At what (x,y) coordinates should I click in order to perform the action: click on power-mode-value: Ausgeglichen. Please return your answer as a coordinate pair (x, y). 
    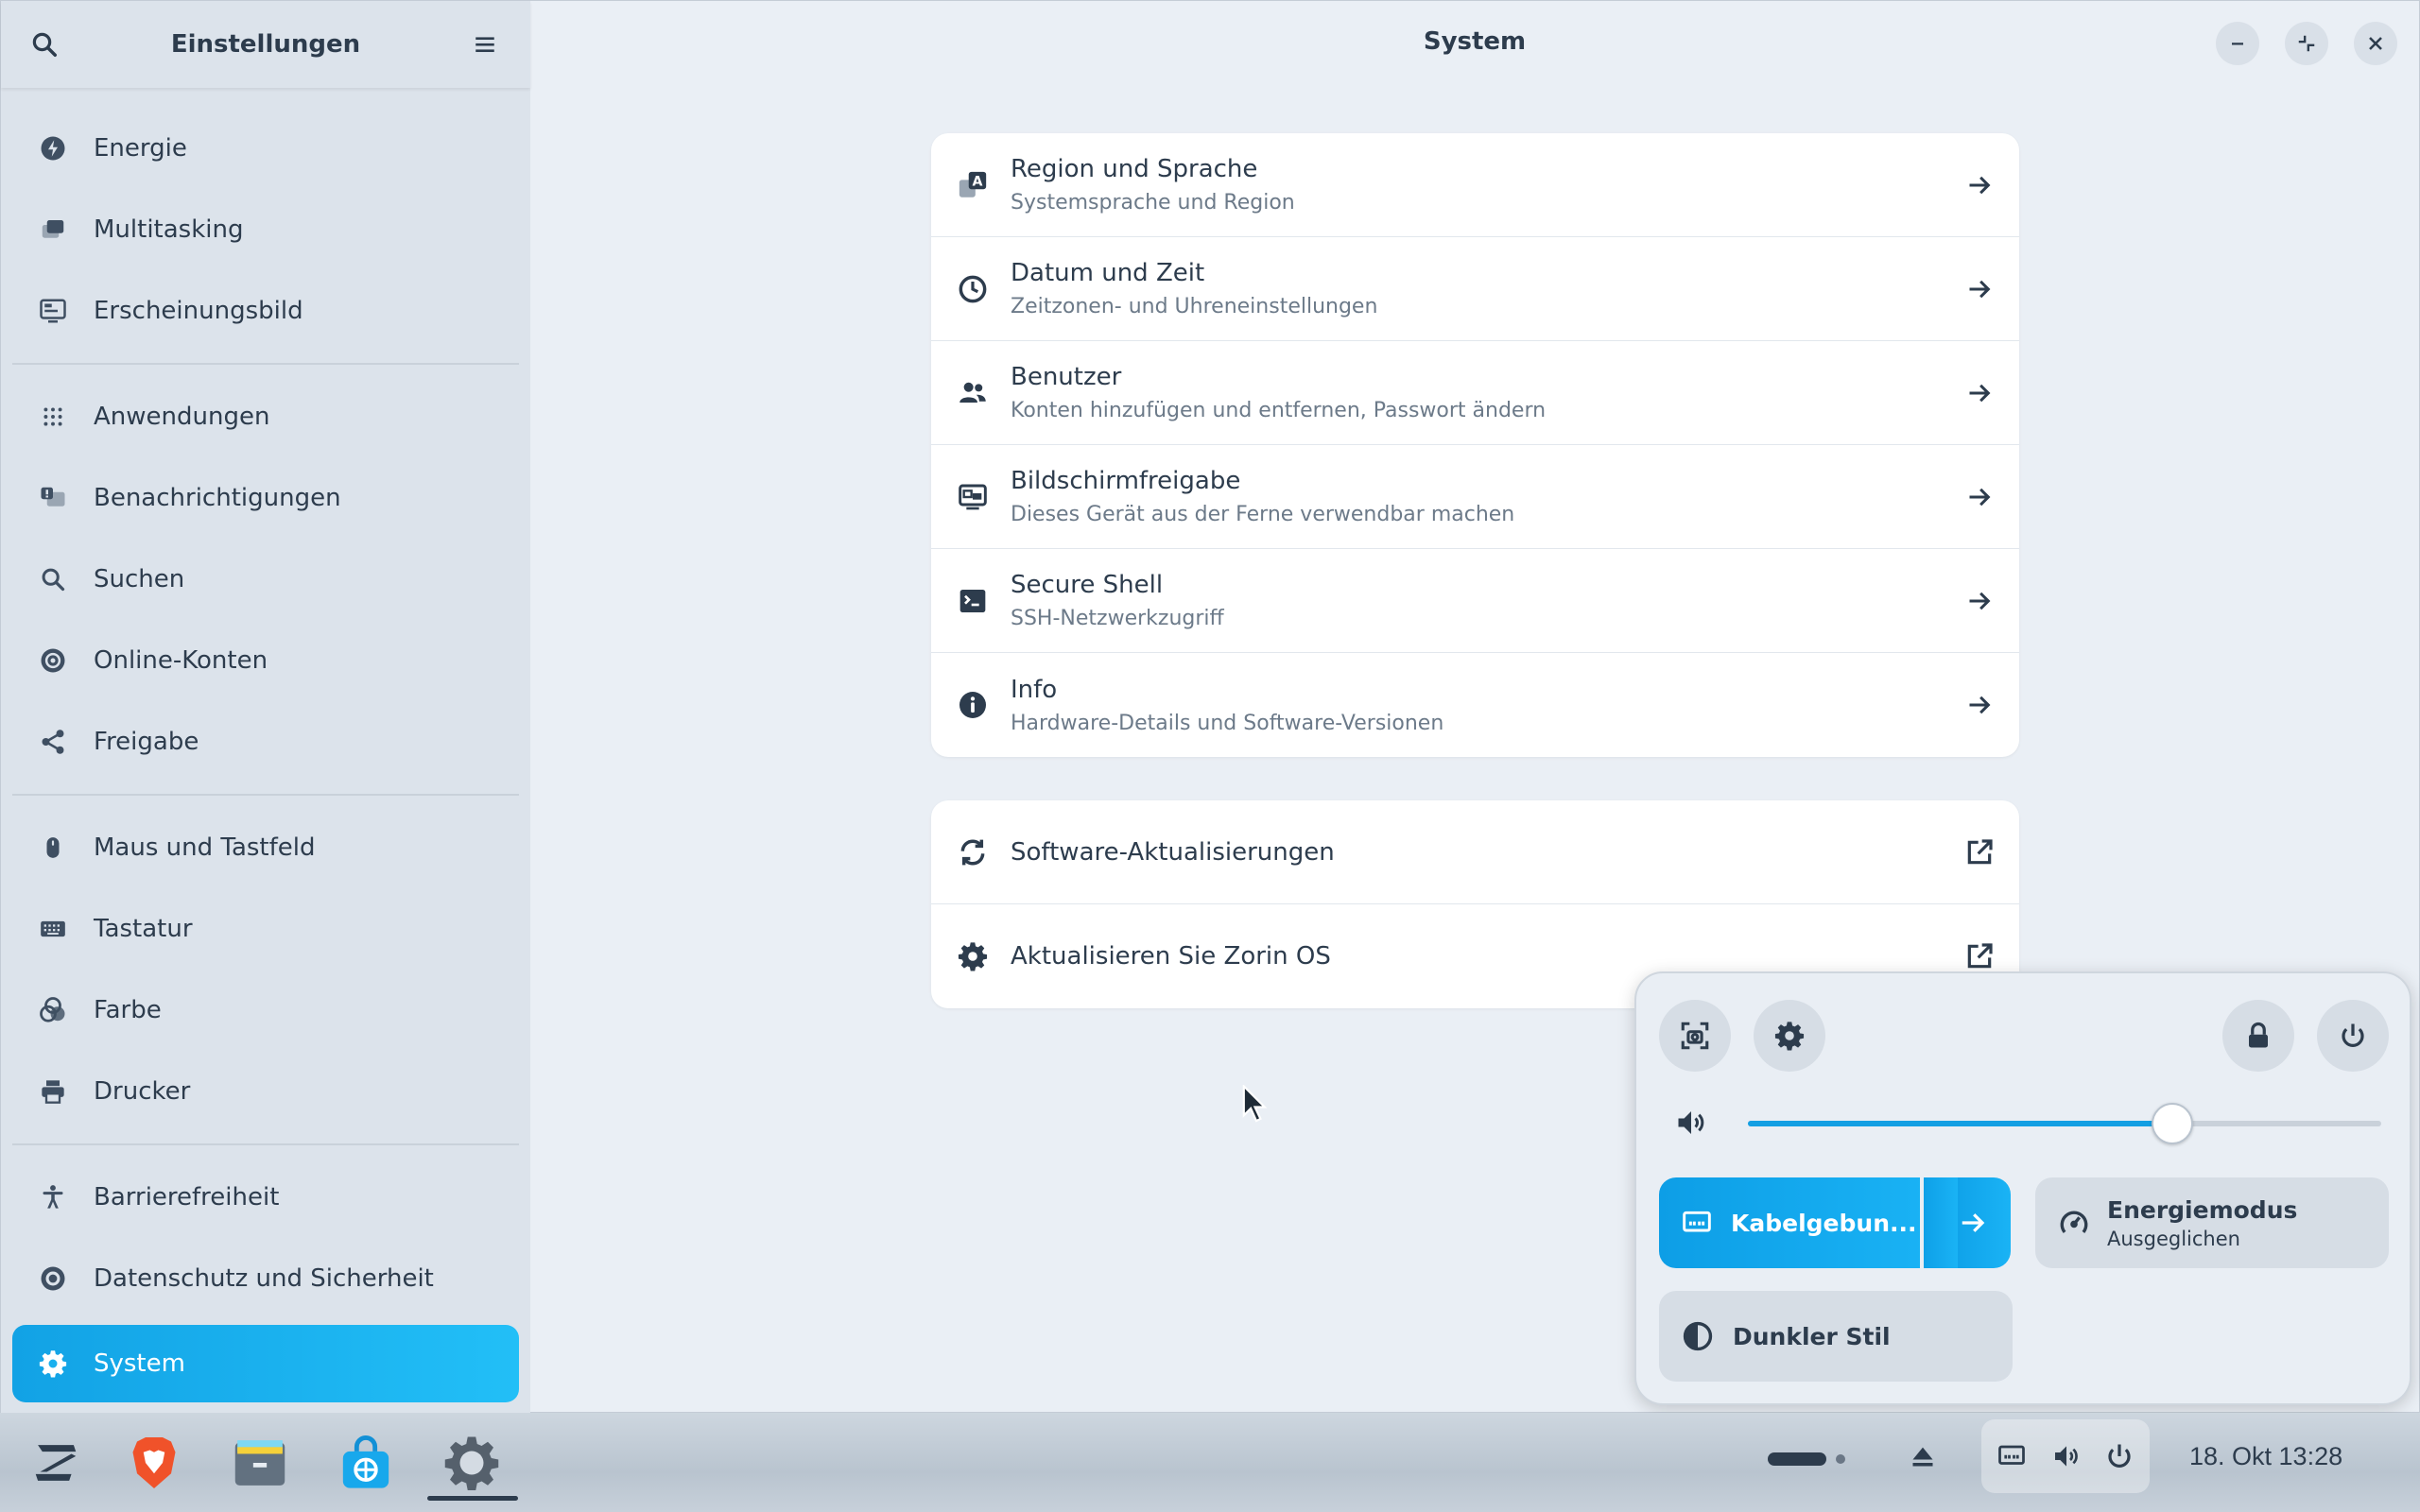
    Looking at the image, I should click on (2173, 1238).